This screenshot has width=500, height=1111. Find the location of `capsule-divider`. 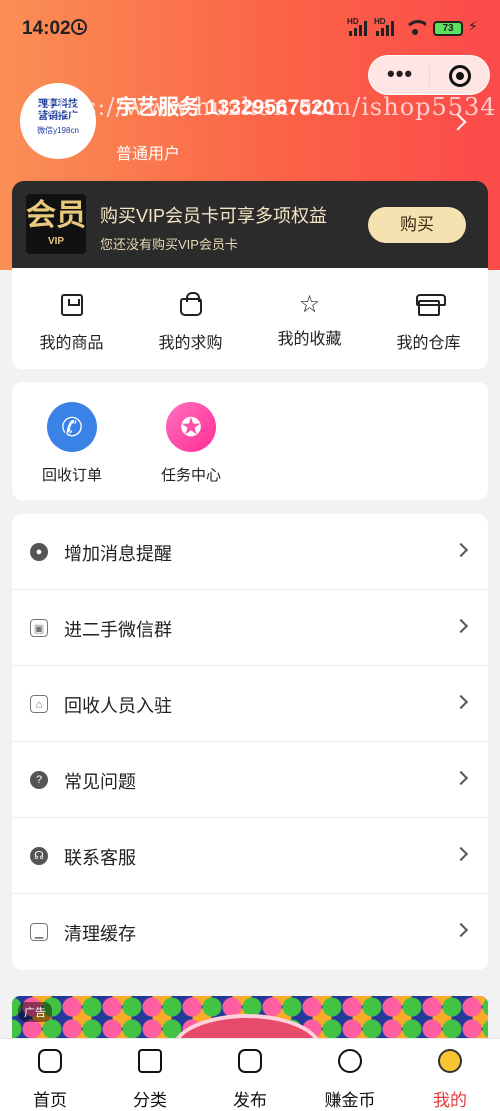

capsule-divider is located at coordinates (429, 76).